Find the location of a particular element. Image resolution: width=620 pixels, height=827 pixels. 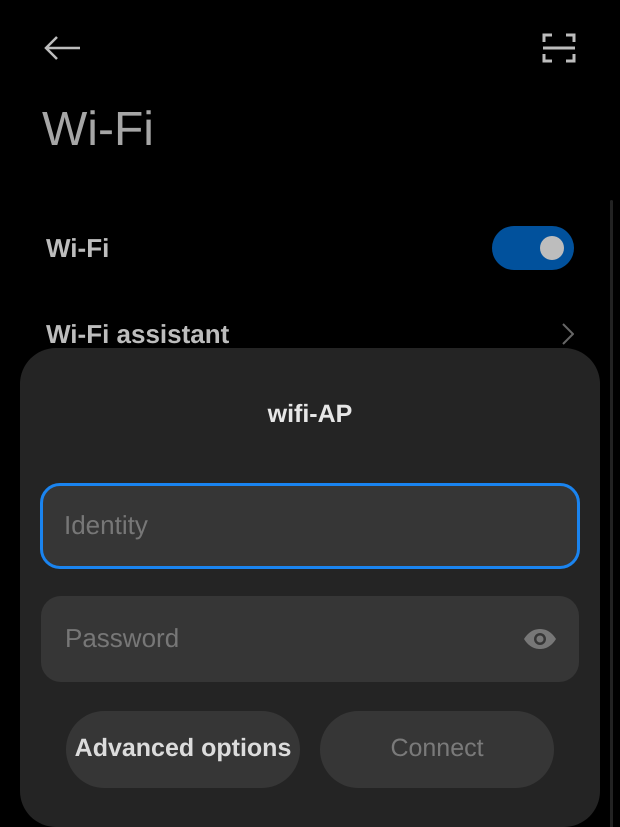

scan-icon is located at coordinates (559, 48).